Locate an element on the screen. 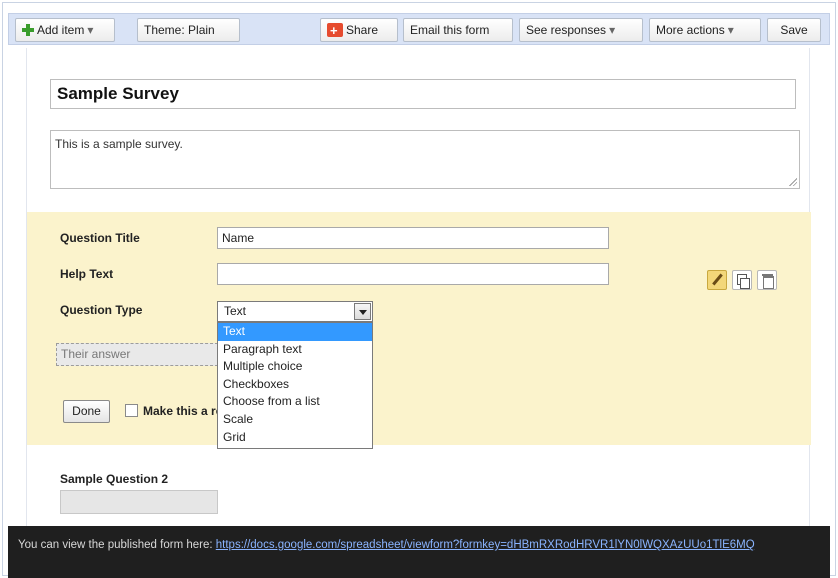 This screenshot has width=838, height=578. email-form-label: Email this form is located at coordinates (450, 30).